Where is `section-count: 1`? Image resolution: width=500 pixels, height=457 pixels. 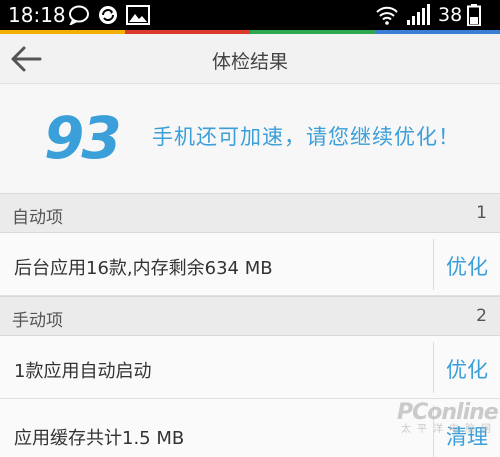 section-count: 1 is located at coordinates (481, 213).